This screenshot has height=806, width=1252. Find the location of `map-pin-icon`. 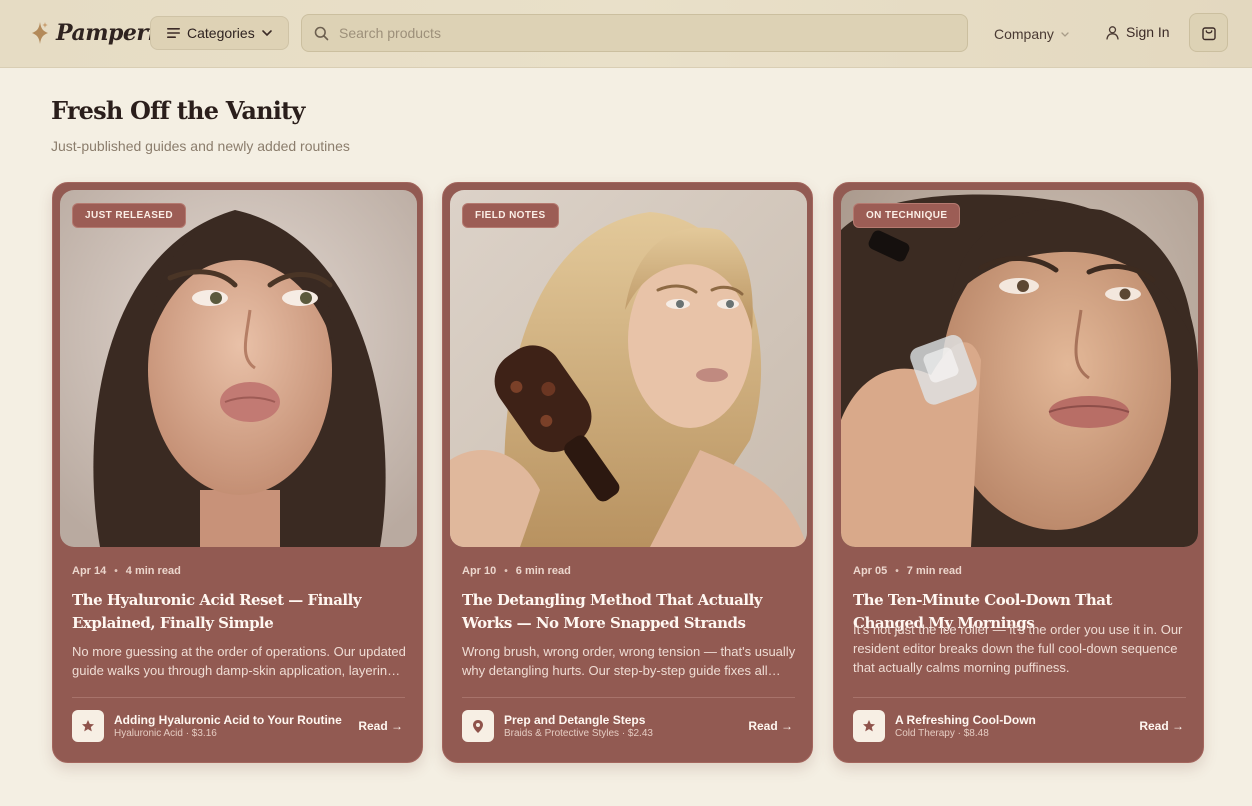

map-pin-icon is located at coordinates (478, 726).